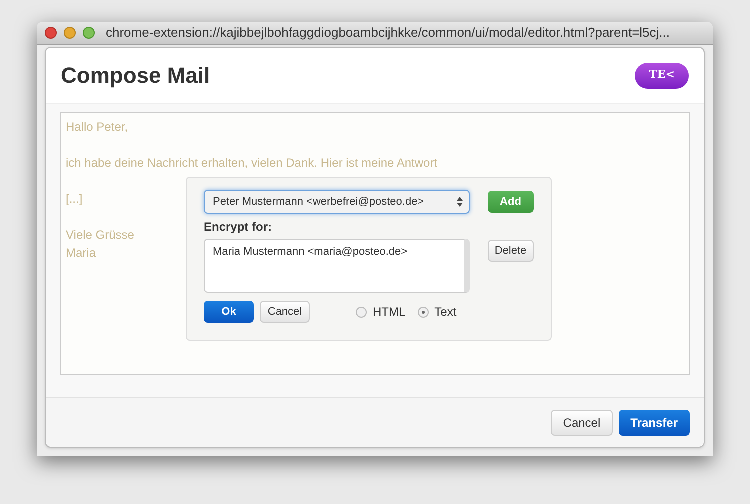 Image resolution: width=750 pixels, height=504 pixels. I want to click on message-text: Hallo Peter,, so click(97, 127).